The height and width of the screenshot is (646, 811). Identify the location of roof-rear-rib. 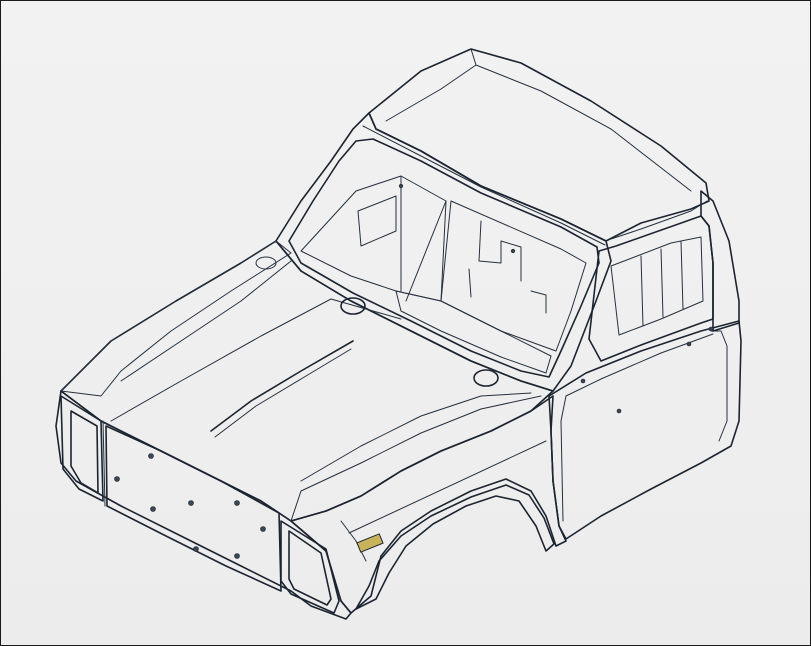
(659, 220).